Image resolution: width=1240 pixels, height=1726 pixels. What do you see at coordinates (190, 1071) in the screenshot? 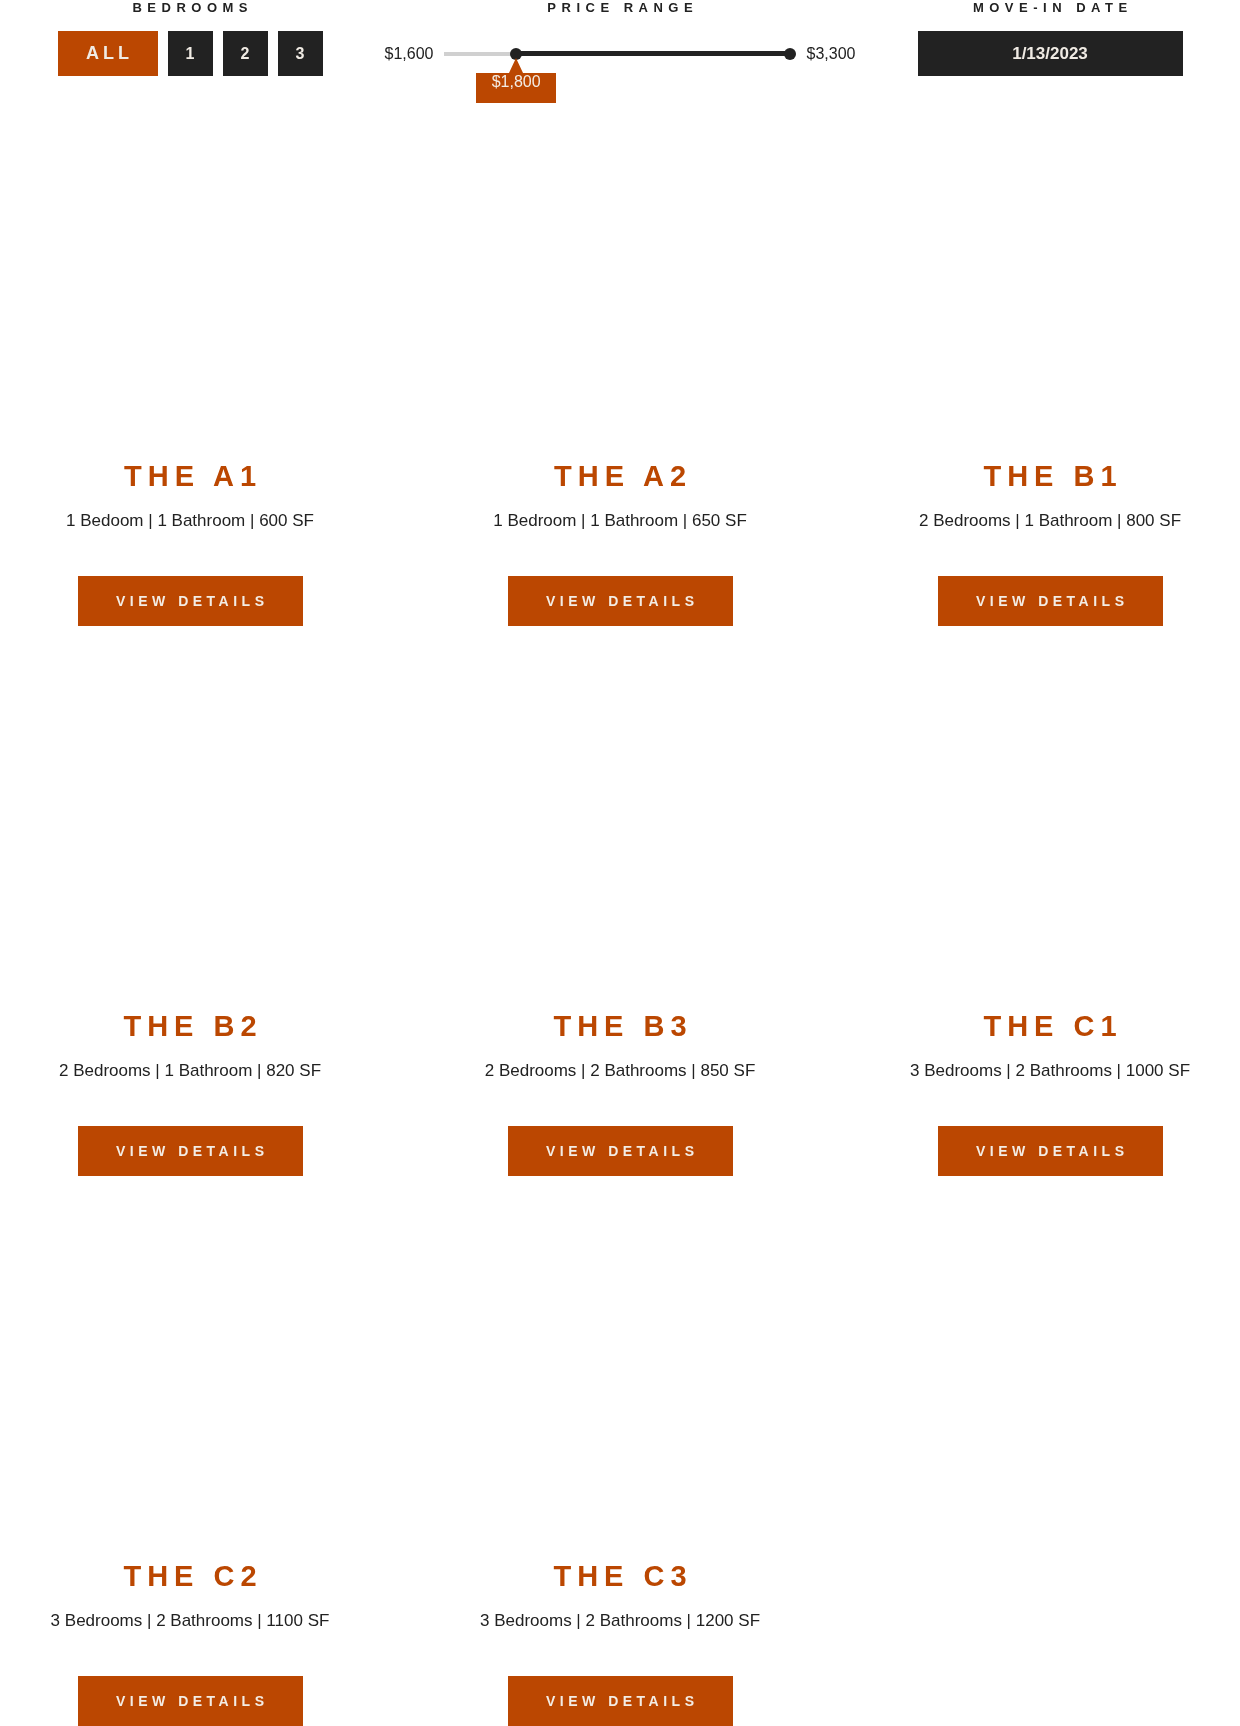
I see `floor-plan-specs: 2 Bedrooms | 1 Bathroom | 820 SF` at bounding box center [190, 1071].